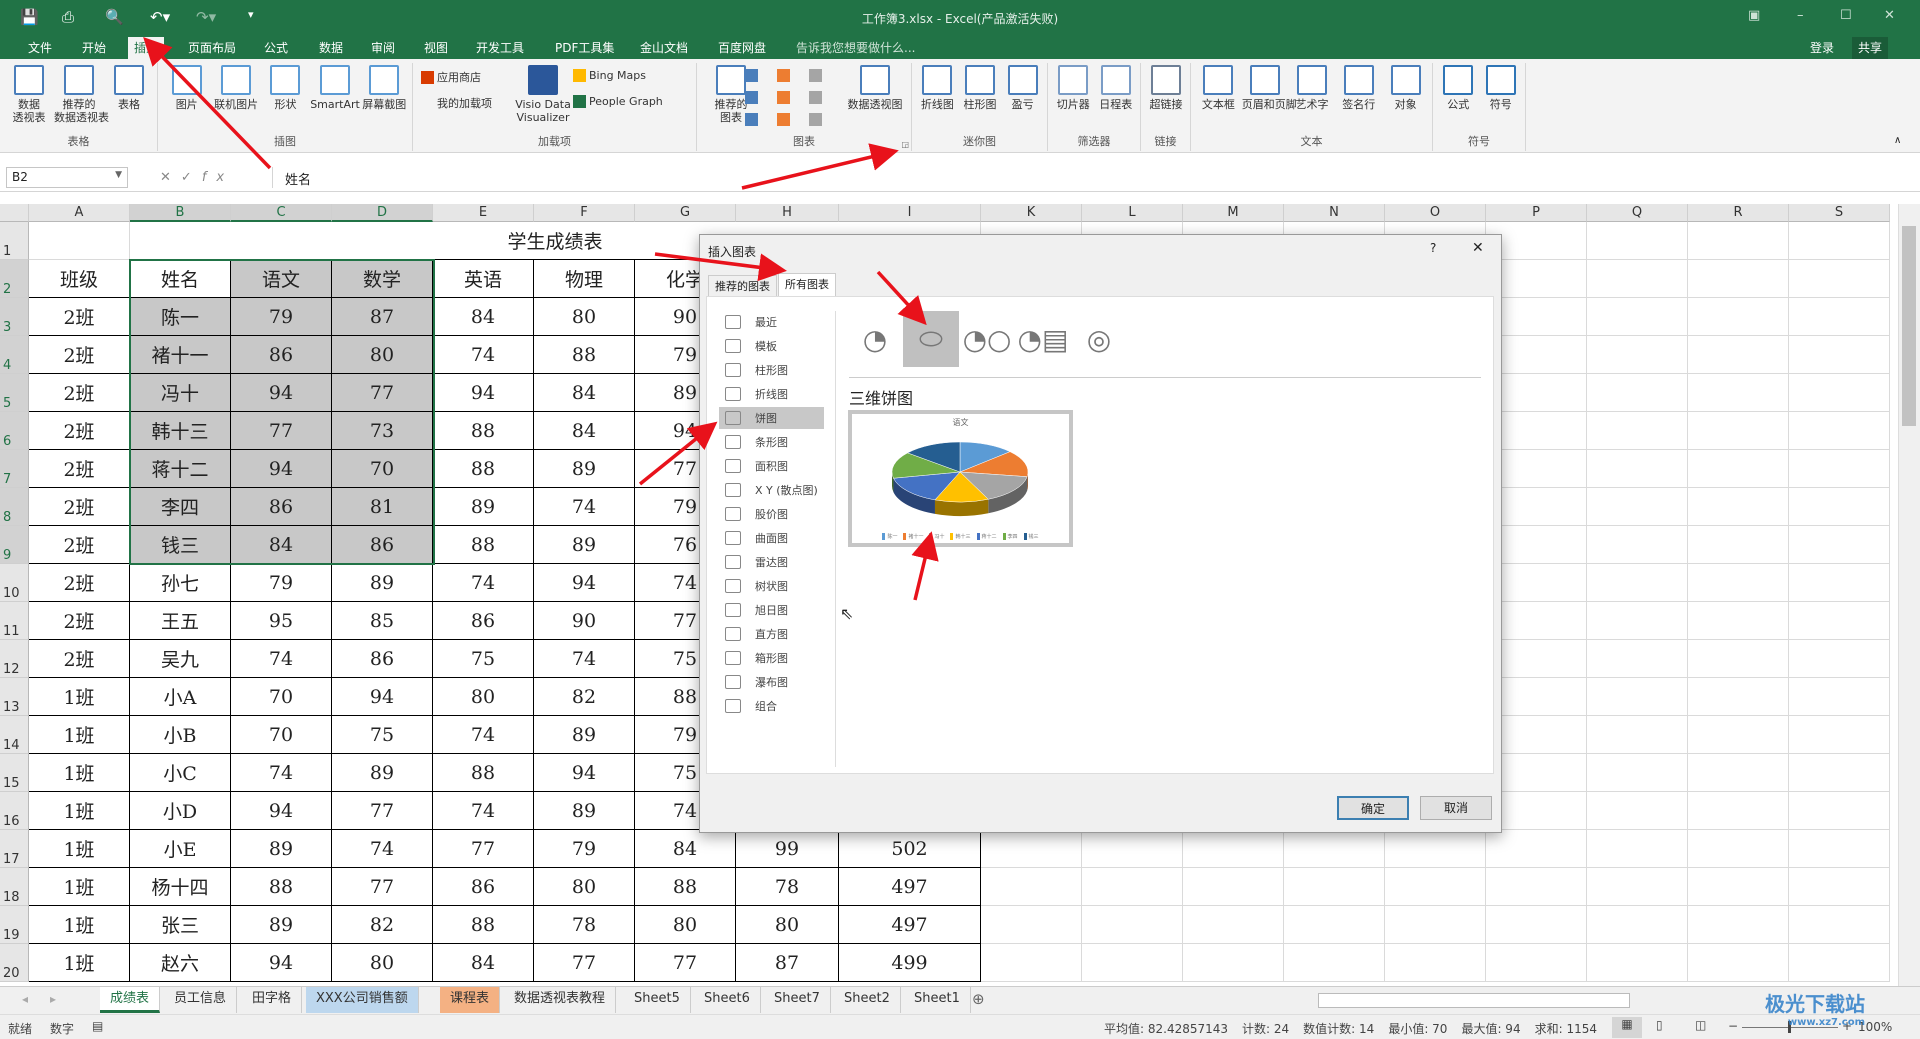 Image resolution: width=1920 pixels, height=1039 pixels. What do you see at coordinates (335, 88) in the screenshot?
I see `ribbon-button-1-3: SmartArt` at bounding box center [335, 88].